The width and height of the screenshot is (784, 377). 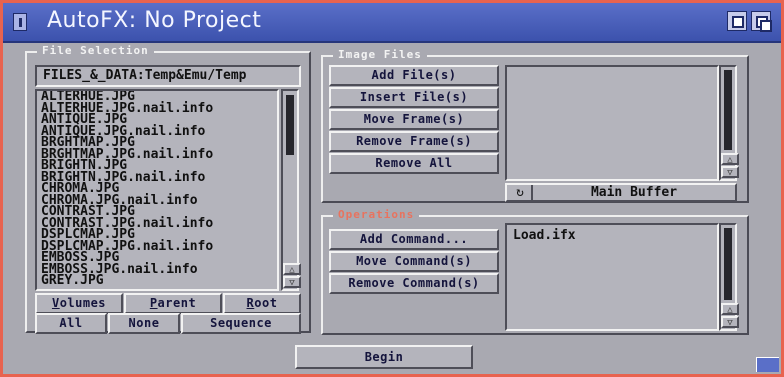 I want to click on file-list-scrollbar: △ ▽, so click(x=291, y=190).